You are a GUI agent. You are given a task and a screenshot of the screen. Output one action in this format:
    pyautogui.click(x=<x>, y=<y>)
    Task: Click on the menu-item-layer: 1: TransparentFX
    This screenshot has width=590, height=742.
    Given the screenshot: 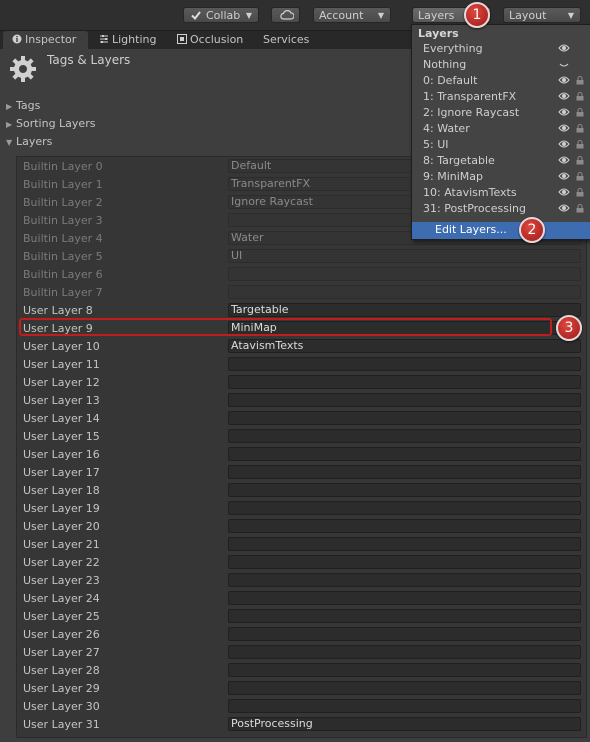 What is the action you would take?
    pyautogui.click(x=501, y=97)
    